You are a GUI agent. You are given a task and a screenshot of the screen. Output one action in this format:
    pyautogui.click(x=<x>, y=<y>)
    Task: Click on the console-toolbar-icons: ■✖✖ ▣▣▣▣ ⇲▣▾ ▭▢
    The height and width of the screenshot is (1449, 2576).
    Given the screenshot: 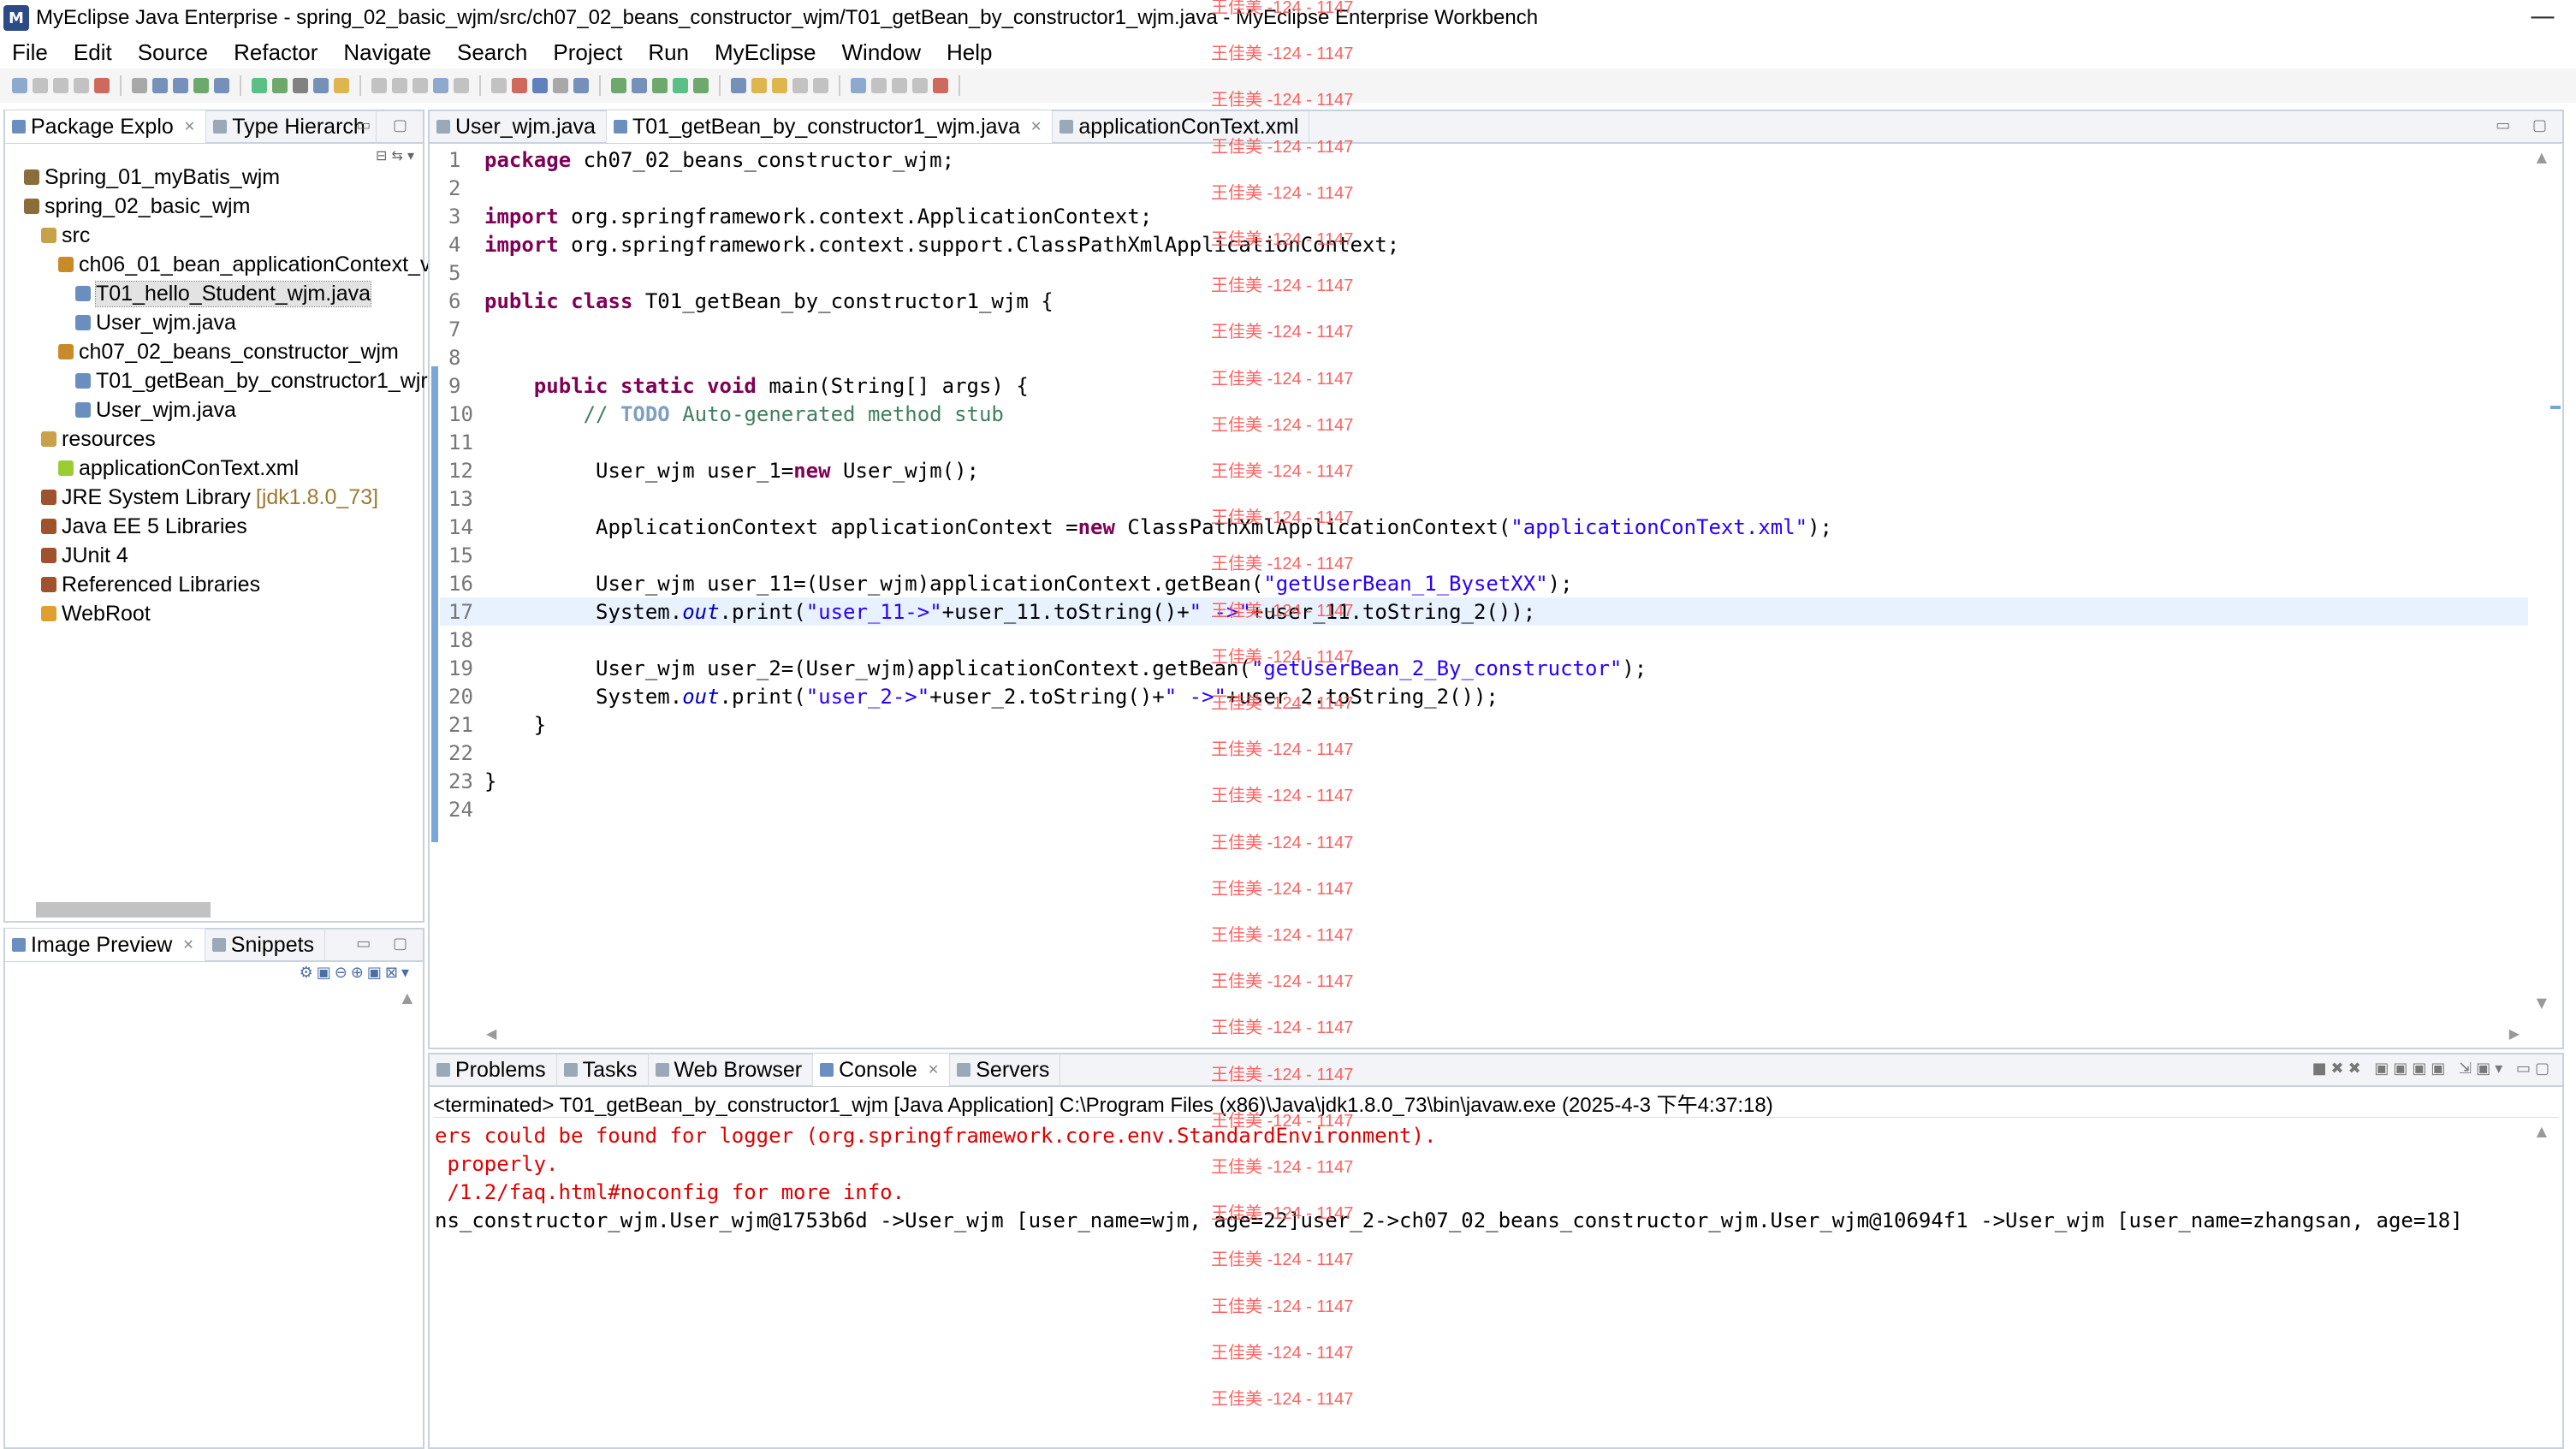 What is the action you would take?
    pyautogui.click(x=2433, y=1069)
    